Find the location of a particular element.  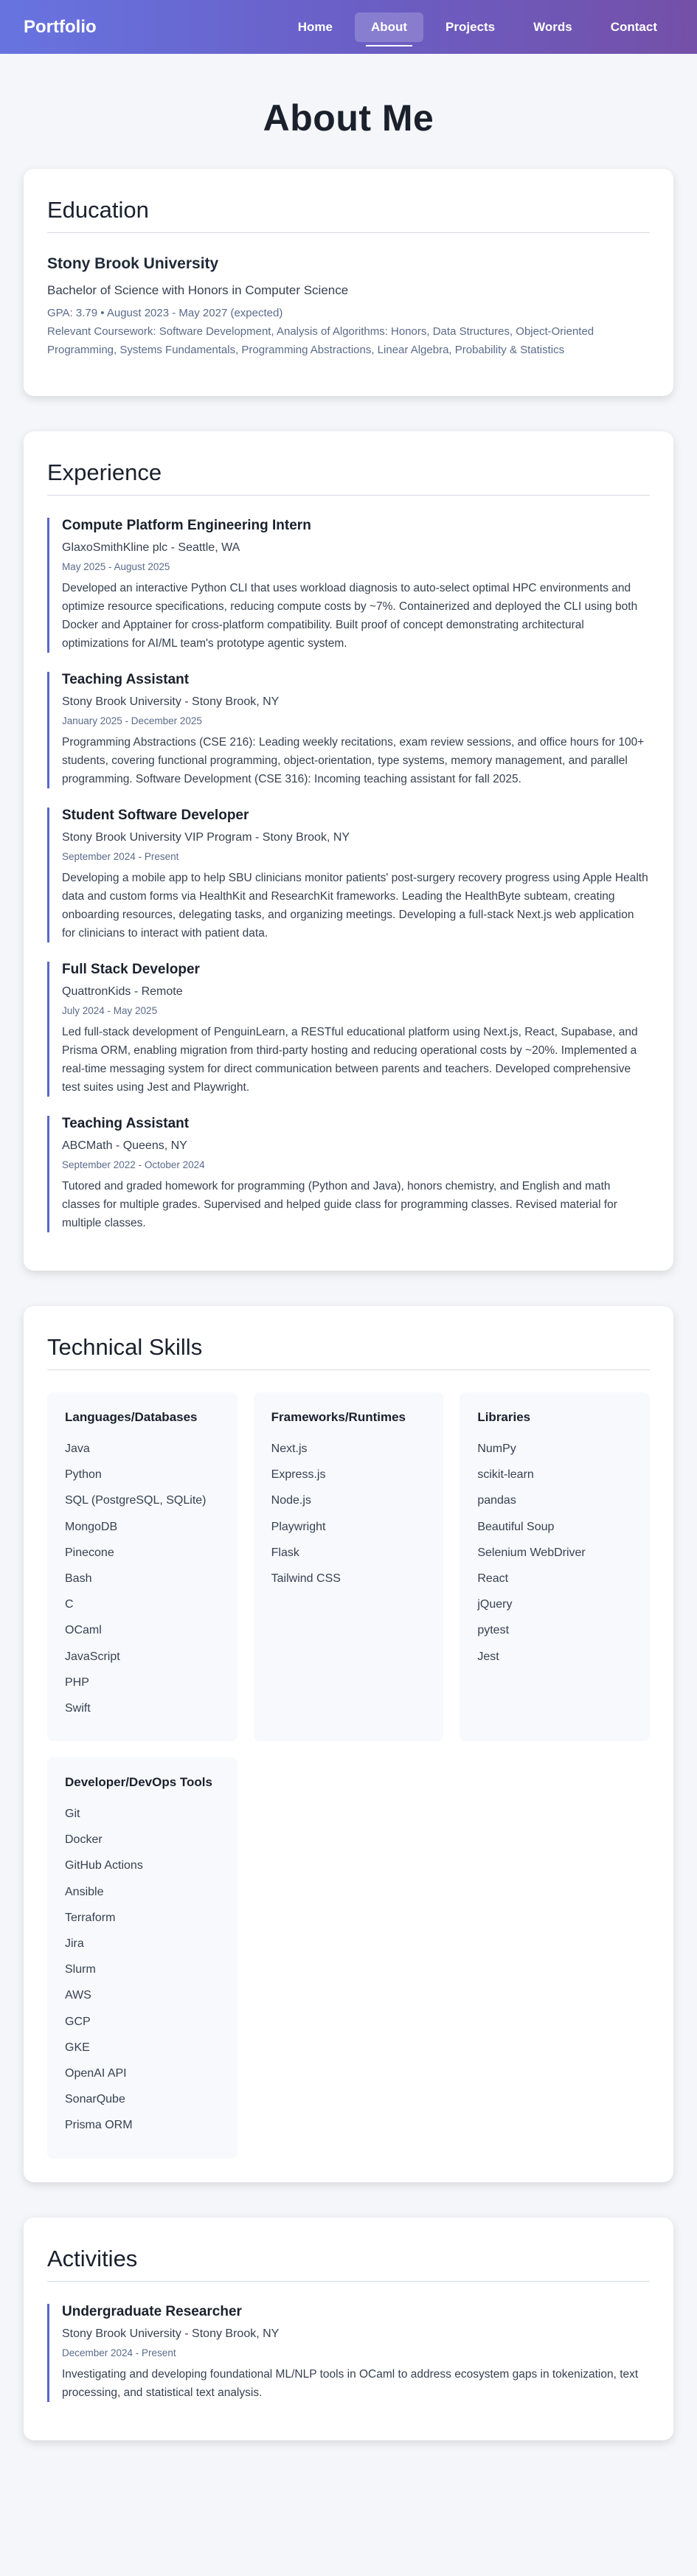

entry-title: Student Software Developer is located at coordinates (155, 815).